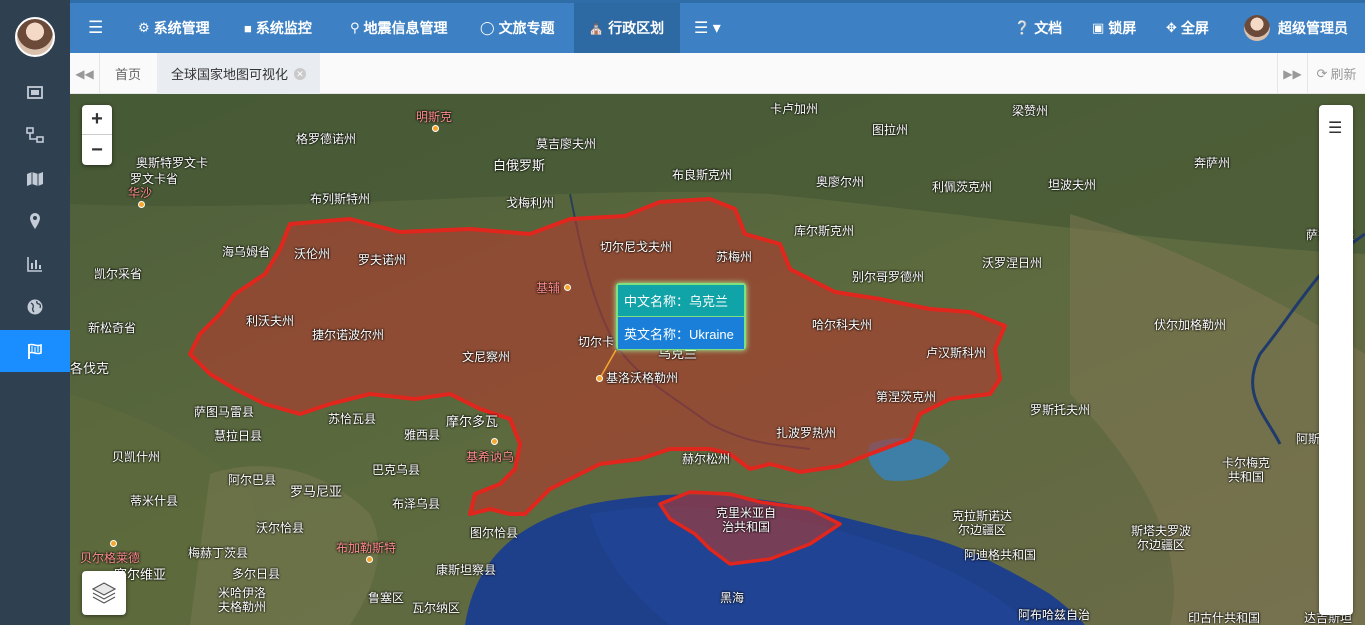 The image size is (1365, 625). Describe the element at coordinates (316, 491) in the screenshot. I see `map-label: 罗马尼亚` at that location.